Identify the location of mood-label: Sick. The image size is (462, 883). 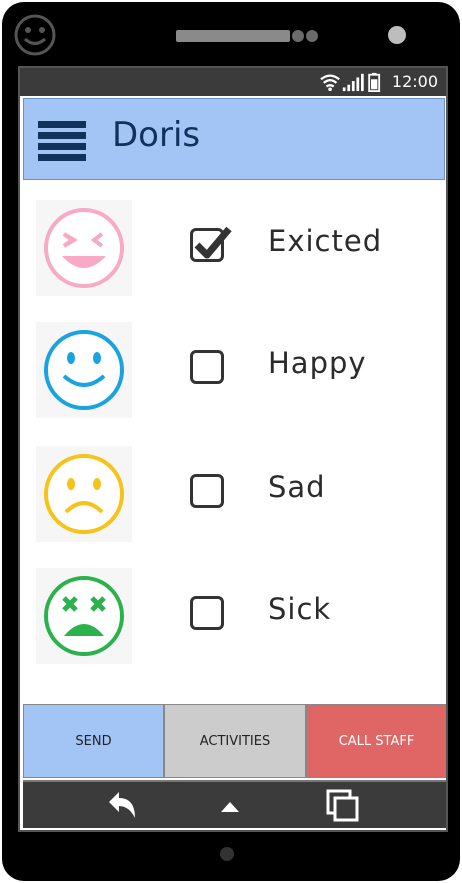
(300, 609).